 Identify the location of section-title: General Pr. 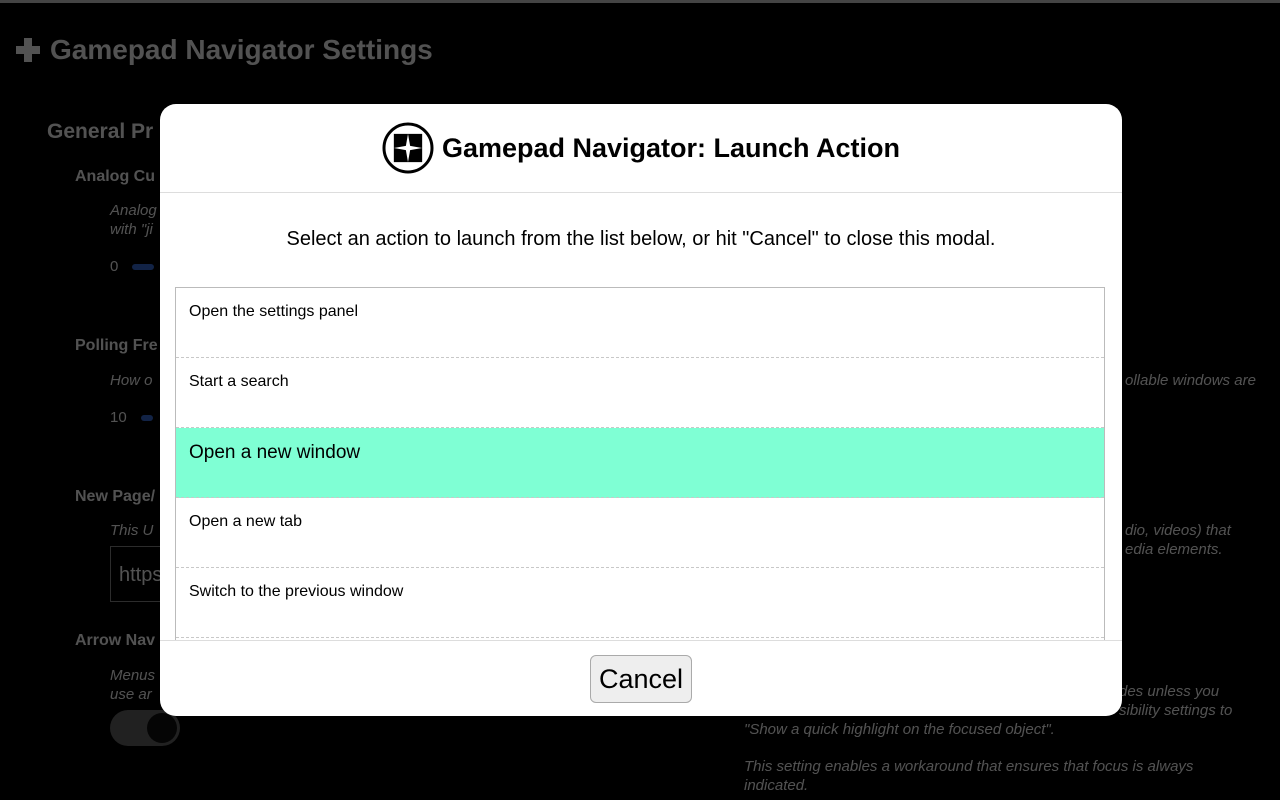
(100, 131).